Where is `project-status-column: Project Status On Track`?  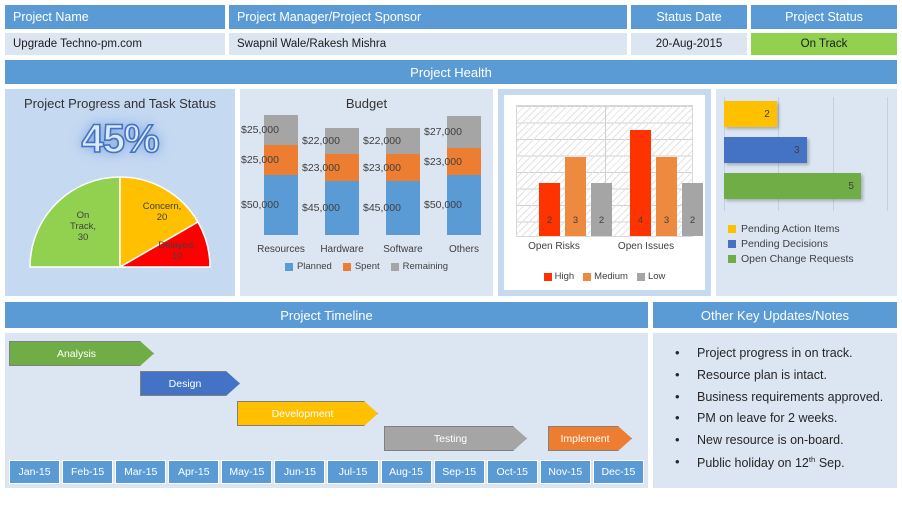 project-status-column: Project Status On Track is located at coordinates (824, 30).